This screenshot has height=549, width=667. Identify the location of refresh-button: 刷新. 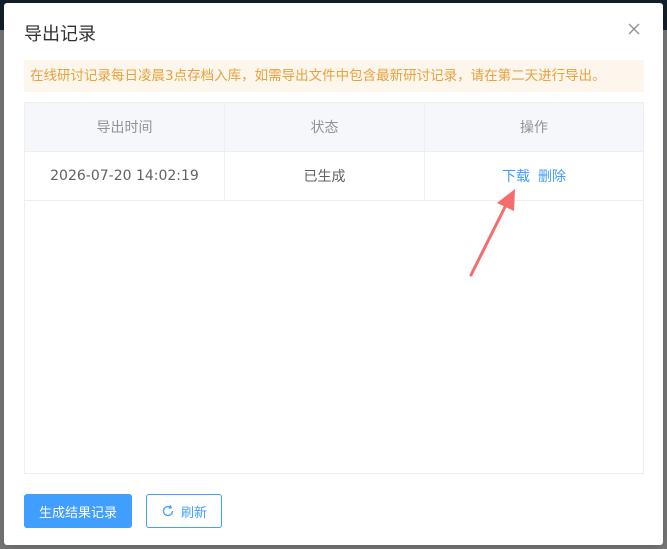
(184, 511).